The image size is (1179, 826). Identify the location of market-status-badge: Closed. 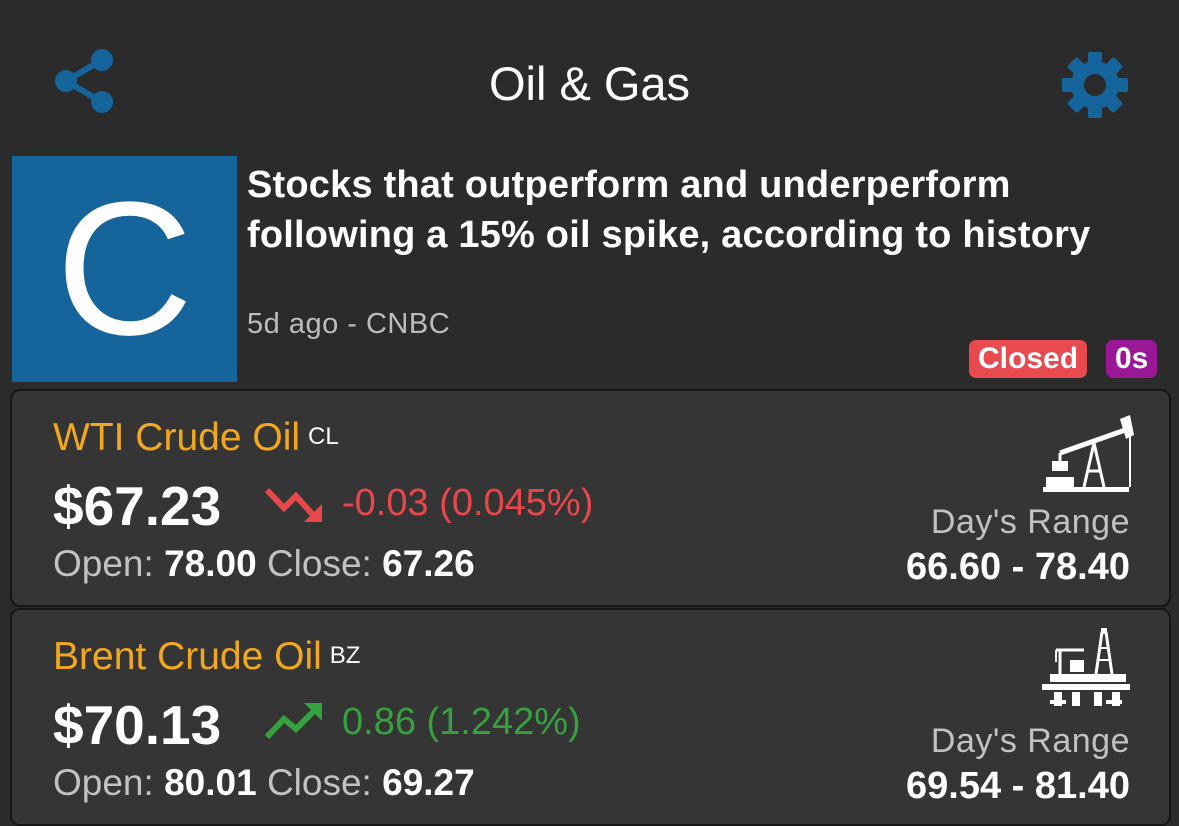
(1028, 359).